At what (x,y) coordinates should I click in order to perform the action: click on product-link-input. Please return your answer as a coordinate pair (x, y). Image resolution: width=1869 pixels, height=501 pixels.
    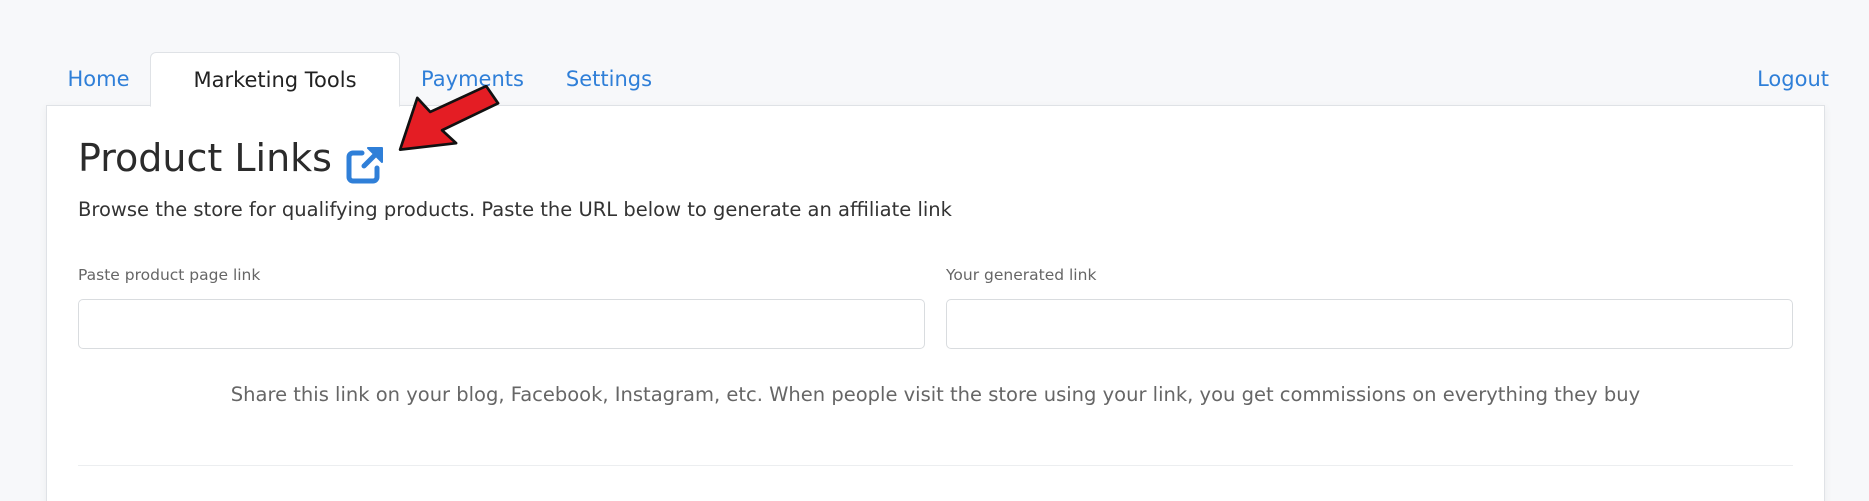
    Looking at the image, I should click on (501, 324).